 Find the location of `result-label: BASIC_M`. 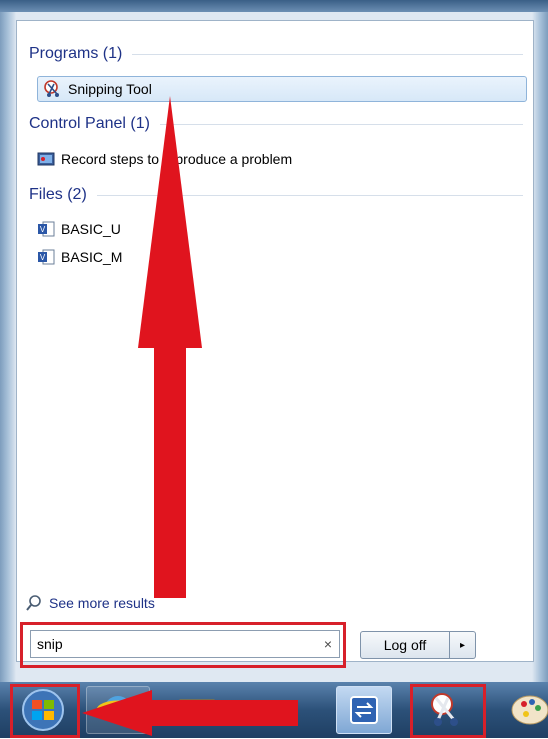

result-label: BASIC_M is located at coordinates (92, 257).